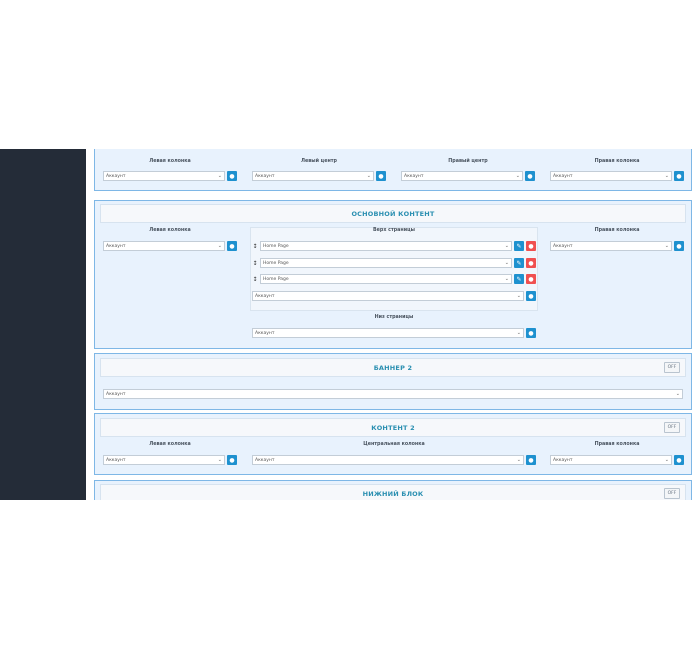  I want to click on column-center: Центральная колонка Аккаунт ⌄ ●, so click(394, 457).